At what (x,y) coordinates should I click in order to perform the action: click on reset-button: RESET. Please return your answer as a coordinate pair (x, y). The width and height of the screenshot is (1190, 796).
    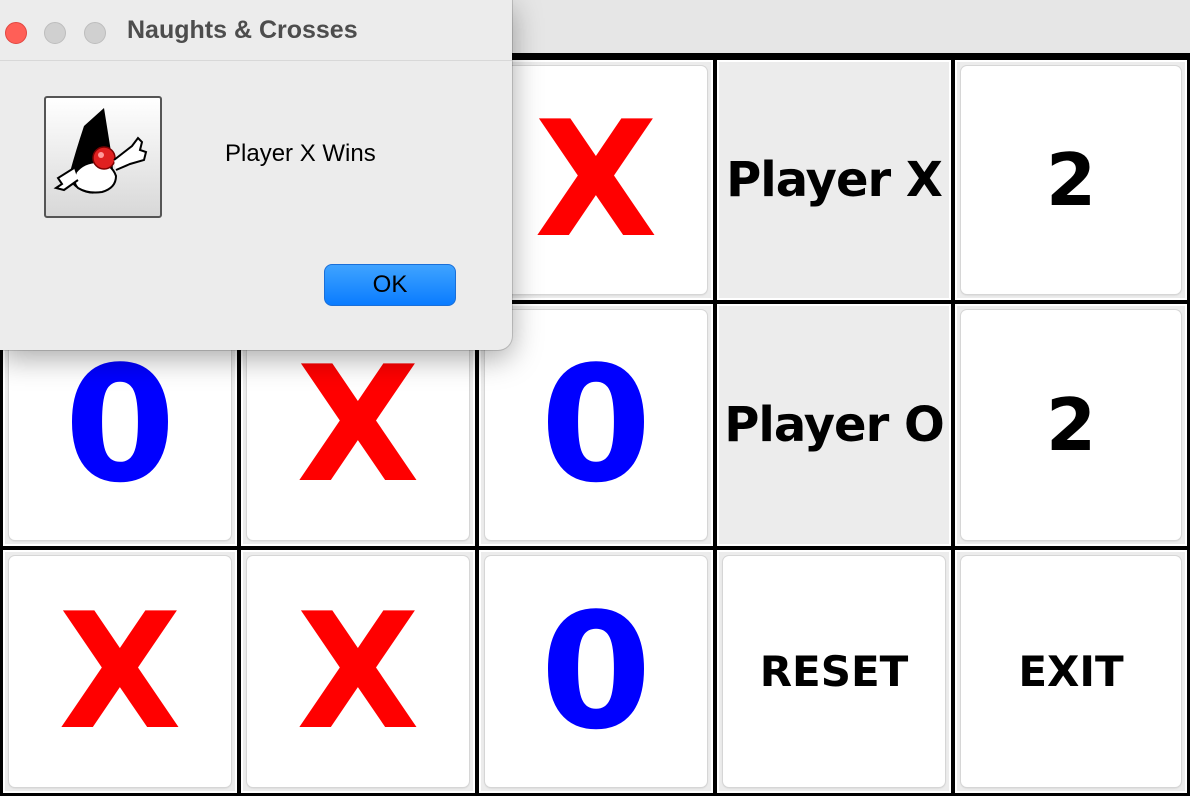
    Looking at the image, I should click on (834, 671).